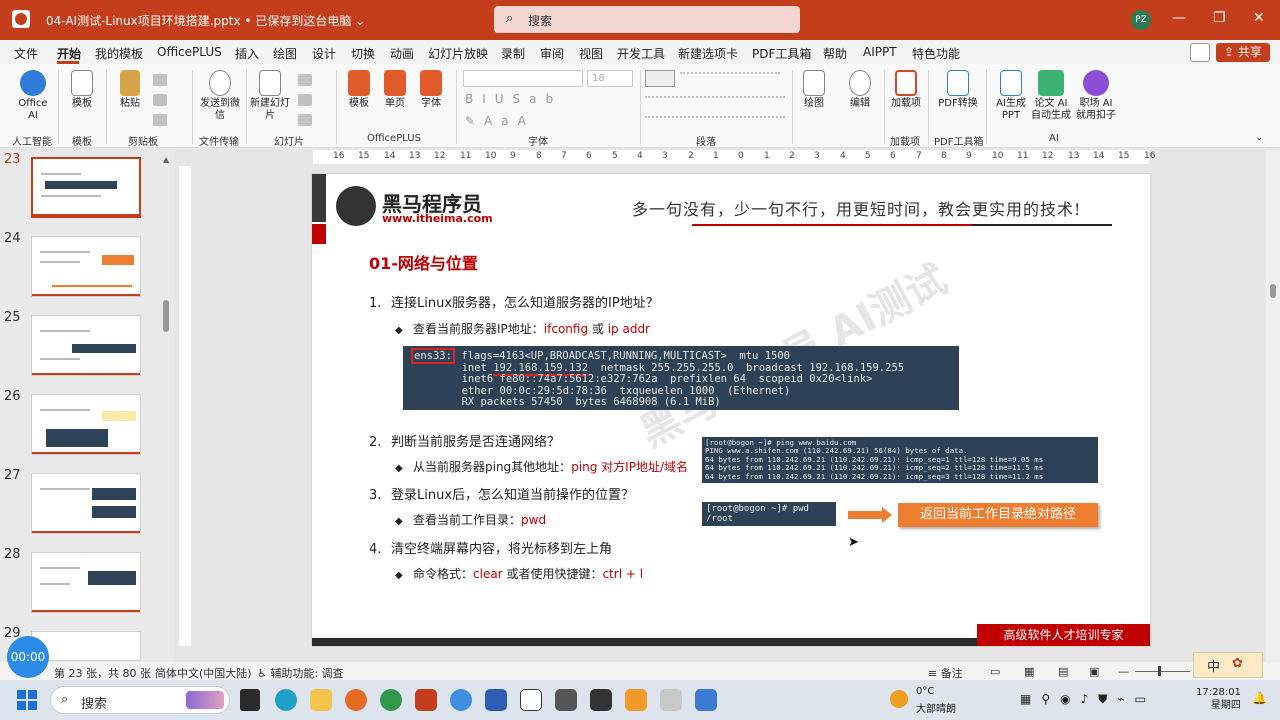  I want to click on office-ai-button: Office AI, so click(33, 96).